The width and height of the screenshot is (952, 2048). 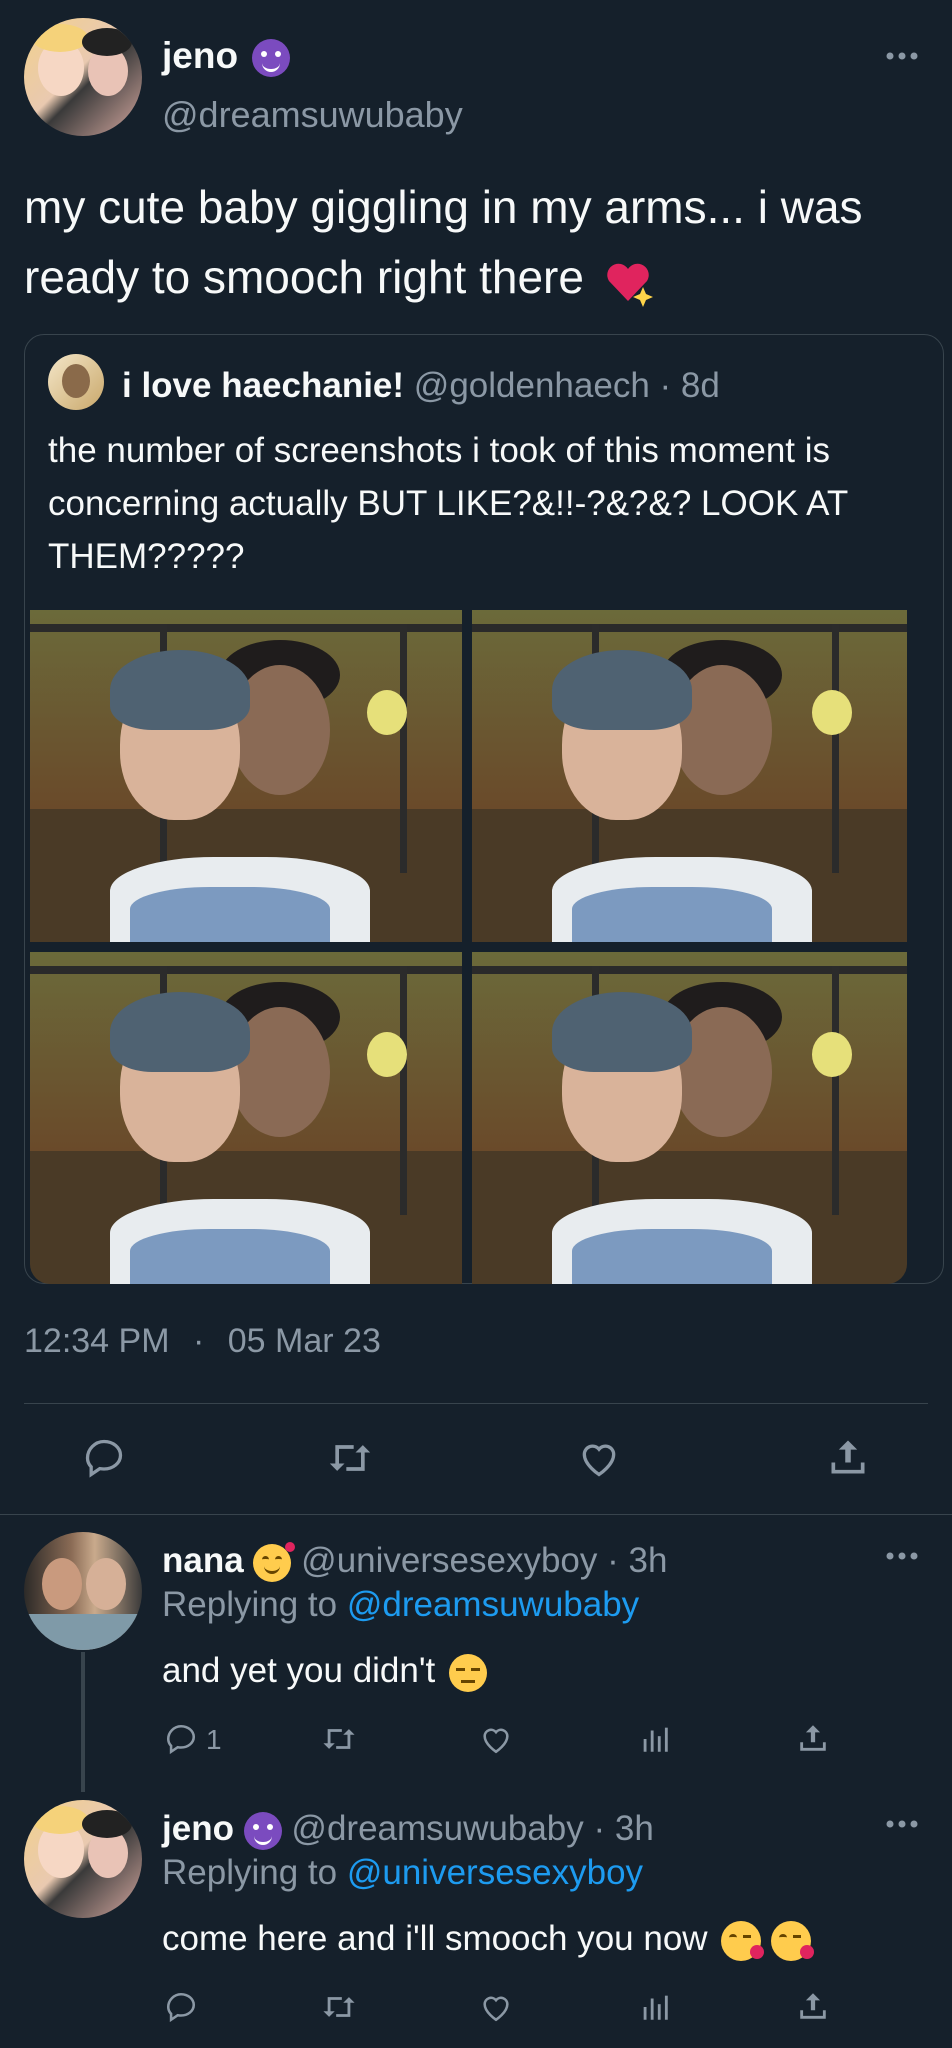 I want to click on reply-2-text-row: come here and i'll smooch you now, so click(x=488, y=1939).